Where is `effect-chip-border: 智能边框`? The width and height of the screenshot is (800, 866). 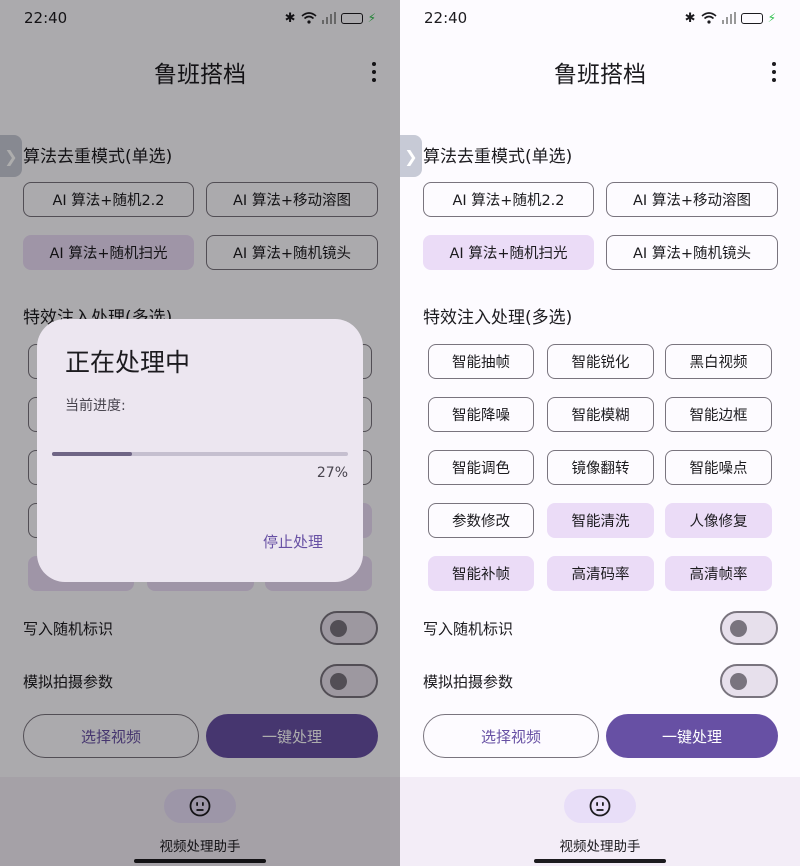 effect-chip-border: 智能边框 is located at coordinates (718, 414).